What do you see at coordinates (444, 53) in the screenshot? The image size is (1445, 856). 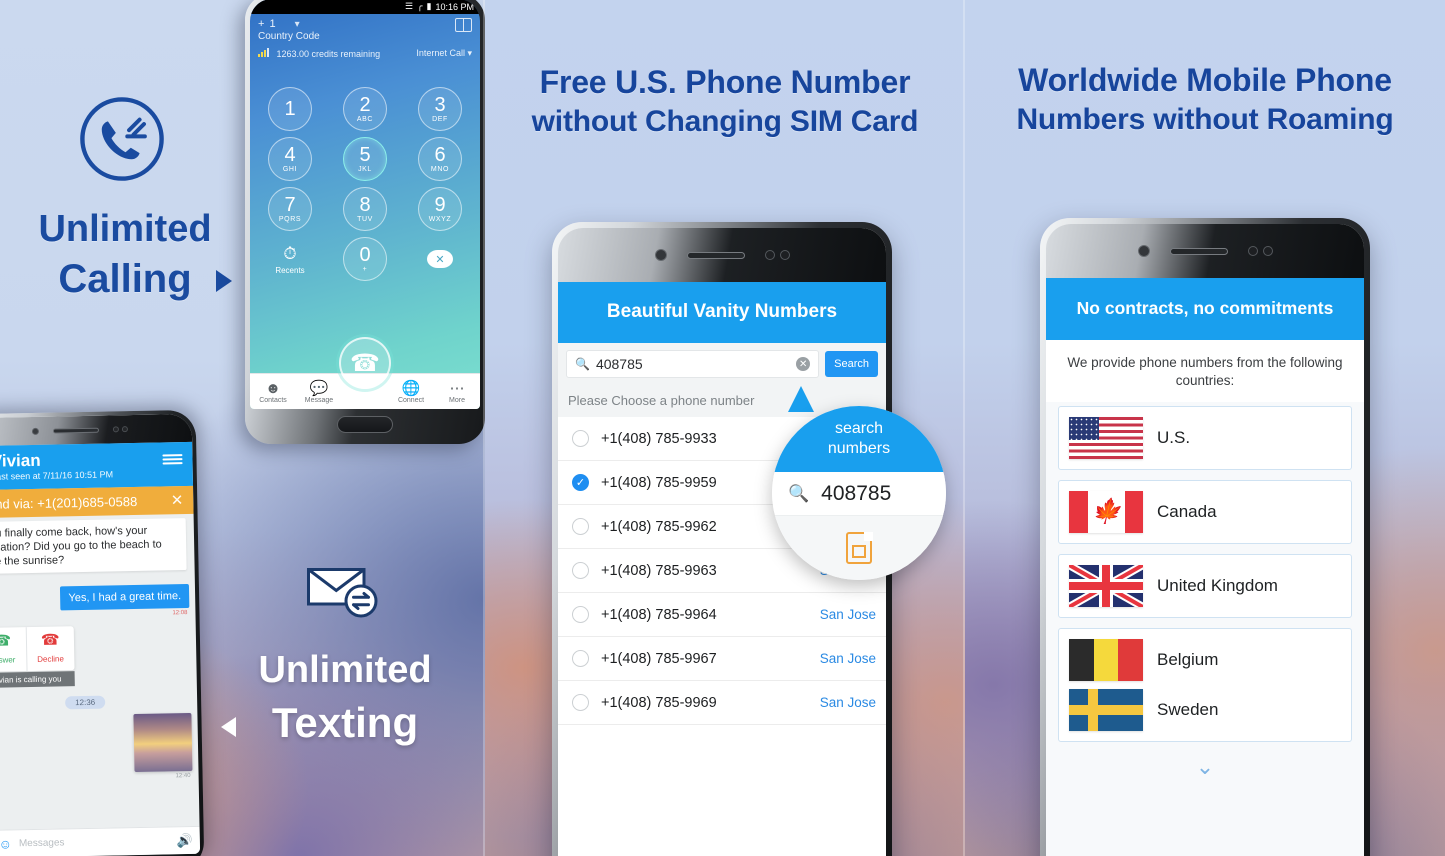 I see `call-type-selector: Internet Call ▾` at bounding box center [444, 53].